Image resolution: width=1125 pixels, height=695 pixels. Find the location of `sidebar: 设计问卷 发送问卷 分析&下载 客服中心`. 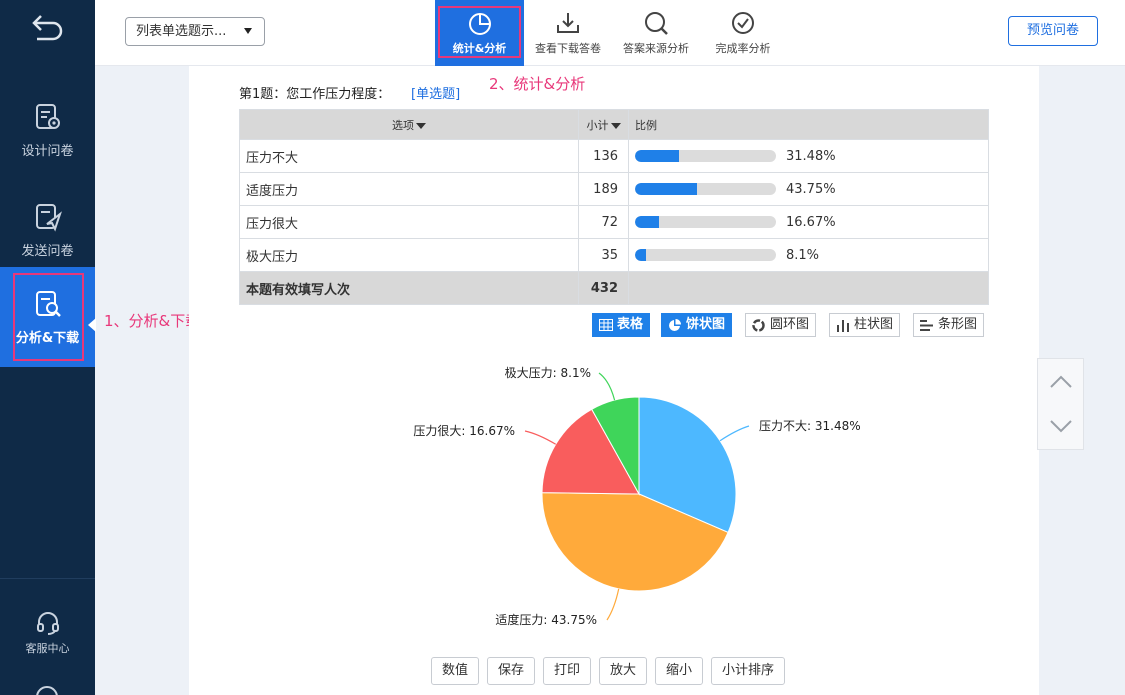

sidebar: 设计问卷 发送问卷 分析&下载 客服中心 is located at coordinates (47, 347).